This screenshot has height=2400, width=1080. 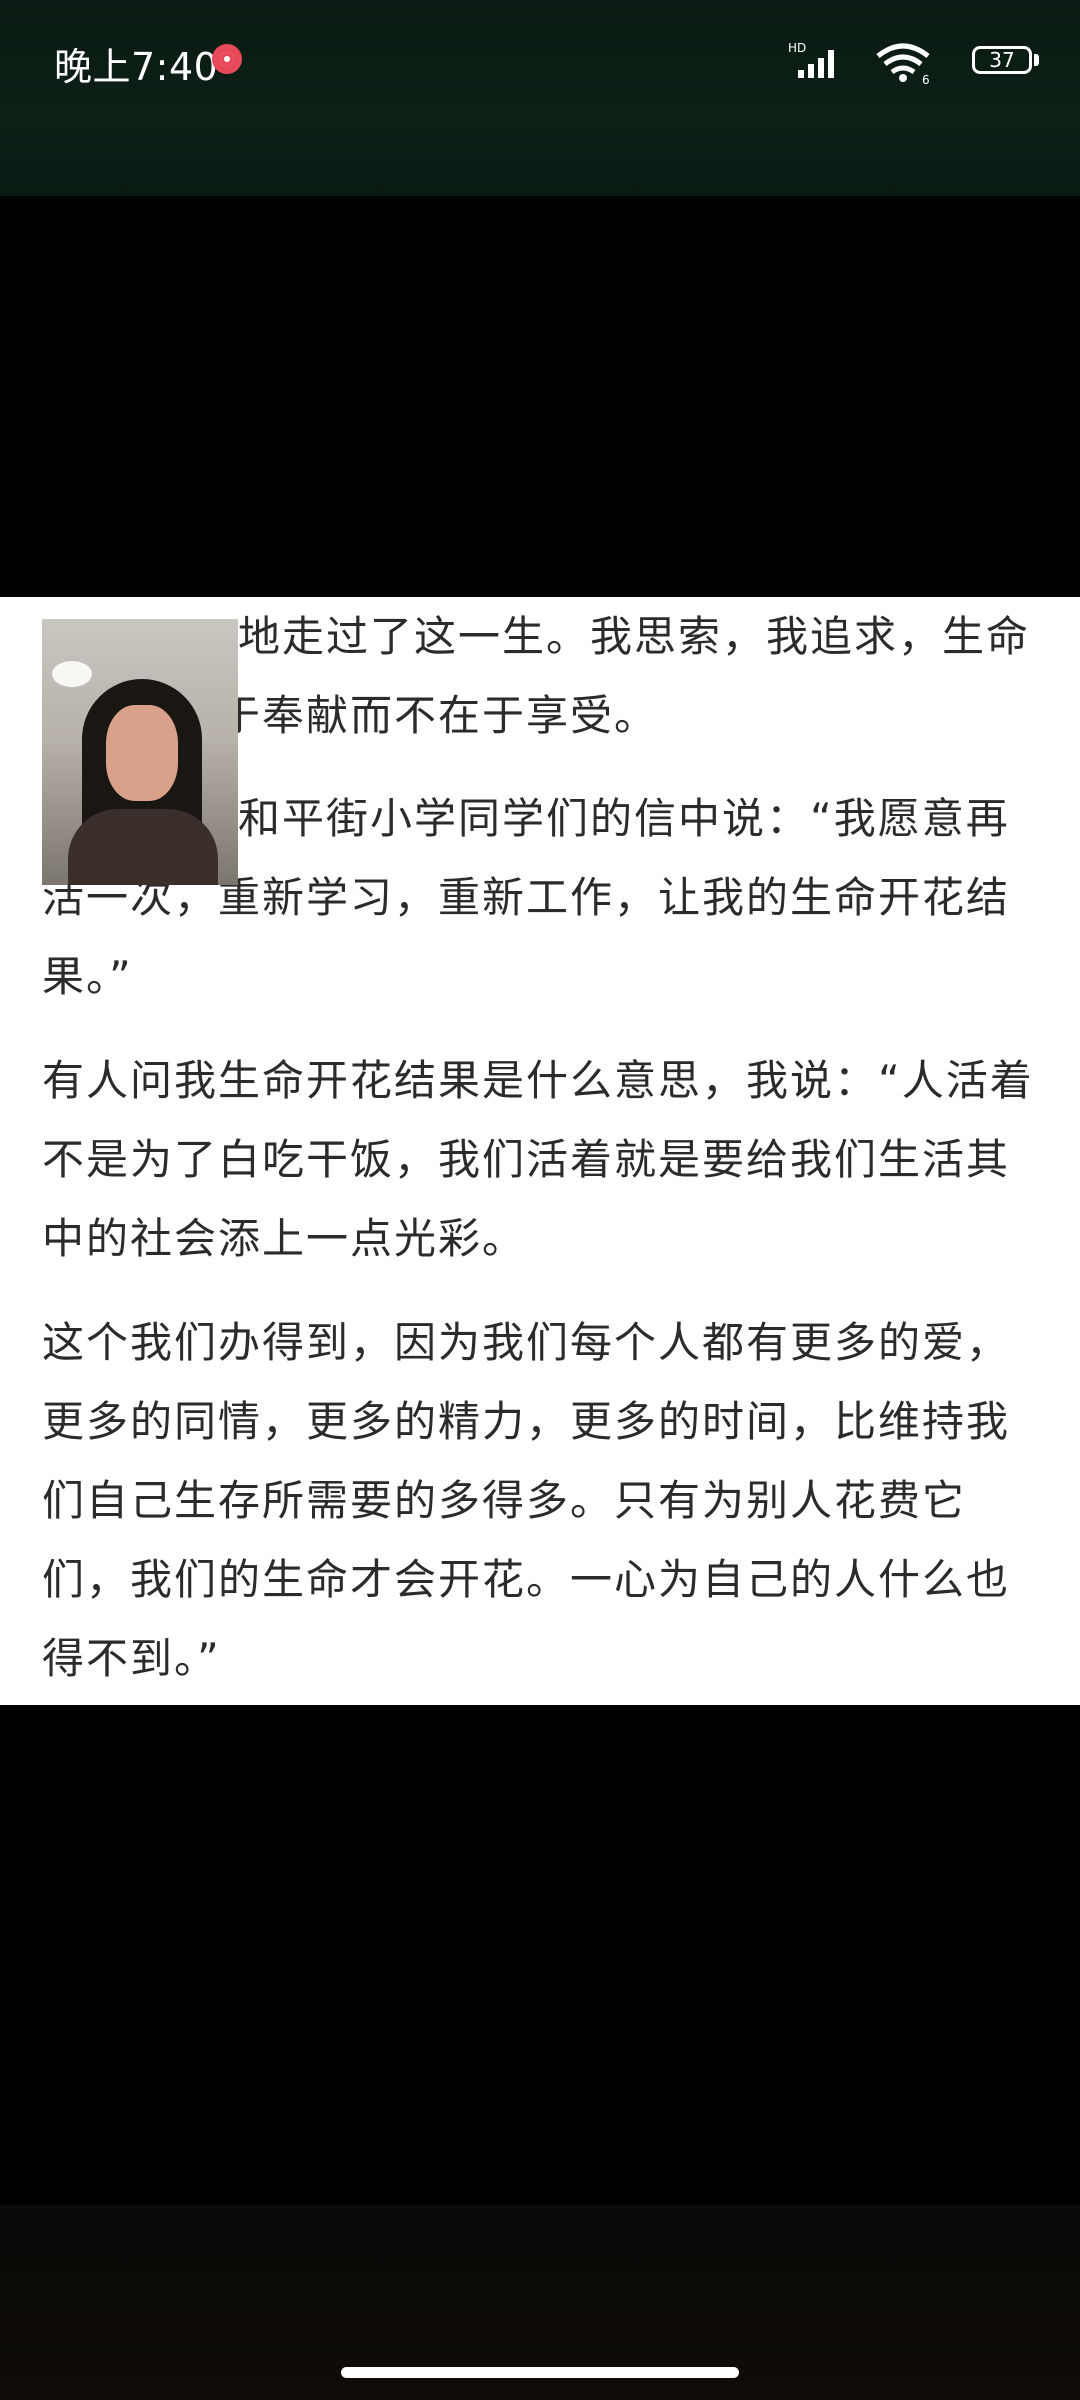 I want to click on svg-text: 6, so click(x=926, y=78).